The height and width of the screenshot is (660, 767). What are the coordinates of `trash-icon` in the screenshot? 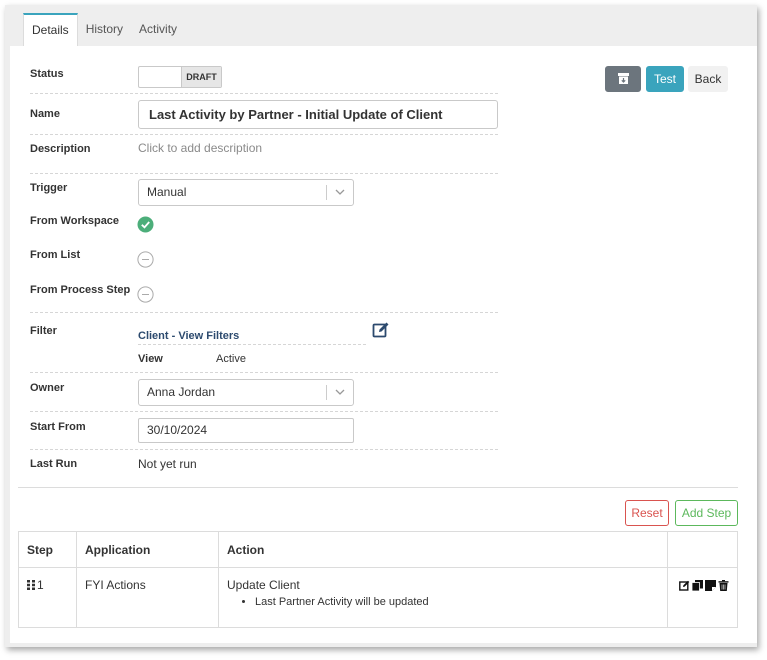 It's located at (723, 585).